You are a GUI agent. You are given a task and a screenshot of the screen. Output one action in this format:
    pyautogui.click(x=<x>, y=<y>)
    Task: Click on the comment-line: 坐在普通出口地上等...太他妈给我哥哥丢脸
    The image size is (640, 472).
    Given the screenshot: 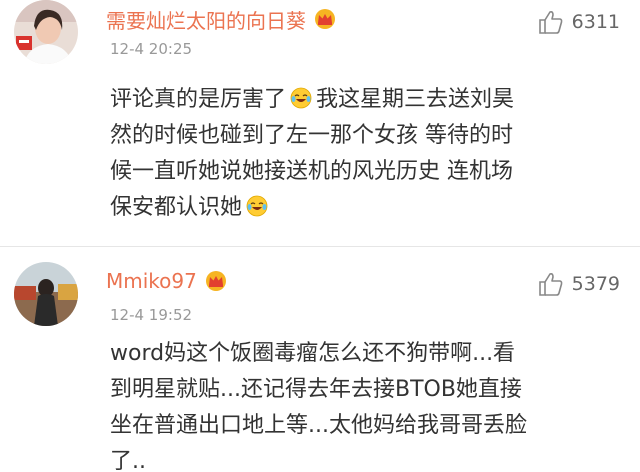 What is the action you would take?
    pyautogui.click(x=318, y=425)
    